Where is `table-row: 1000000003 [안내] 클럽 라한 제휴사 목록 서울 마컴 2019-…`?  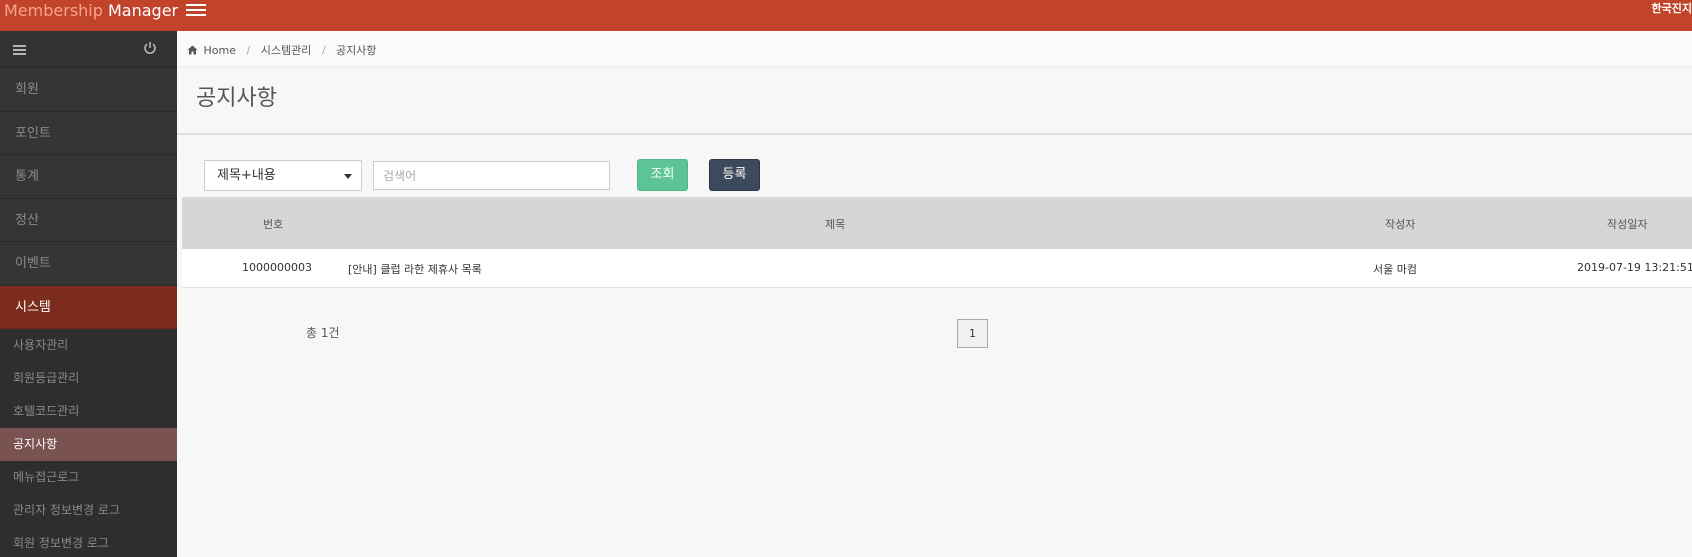
table-row: 1000000003 [안내] 클럽 라한 제휴사 목록 서울 마컴 2019-… is located at coordinates (937, 268).